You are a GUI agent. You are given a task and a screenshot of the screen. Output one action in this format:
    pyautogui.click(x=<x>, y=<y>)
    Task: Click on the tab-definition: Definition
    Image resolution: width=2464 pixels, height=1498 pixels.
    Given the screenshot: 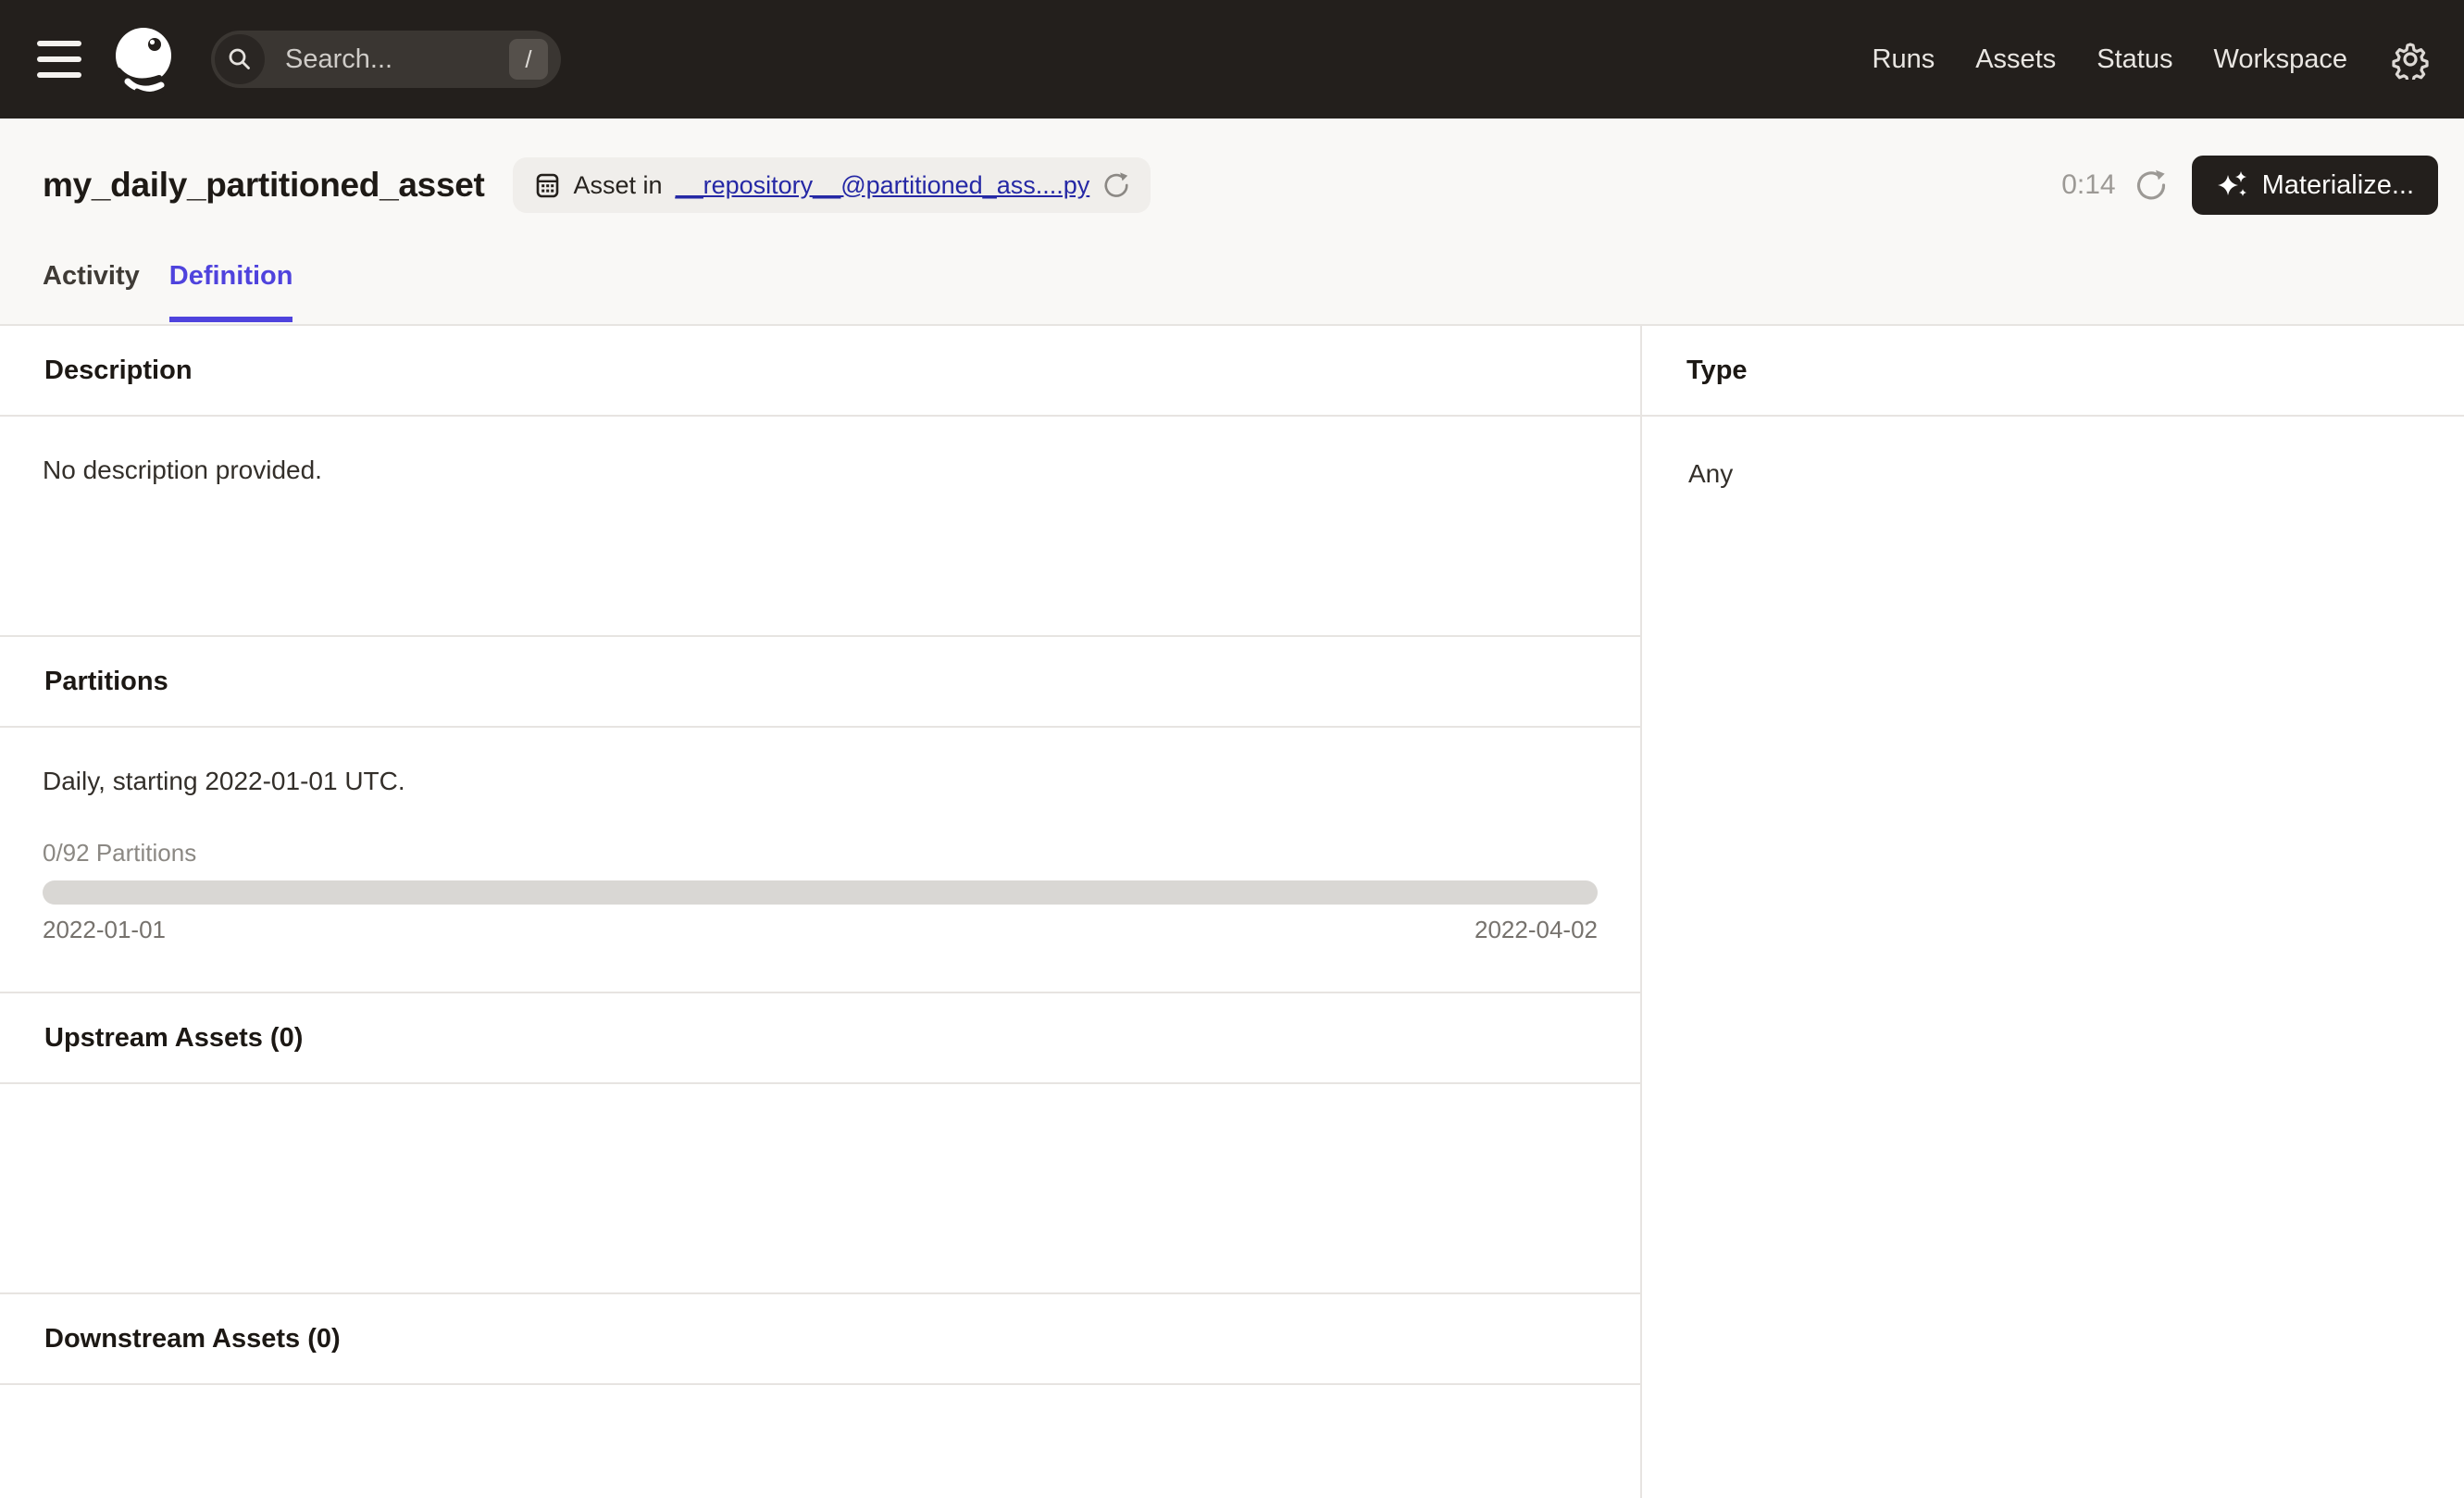 What is the action you would take?
    pyautogui.click(x=230, y=276)
    